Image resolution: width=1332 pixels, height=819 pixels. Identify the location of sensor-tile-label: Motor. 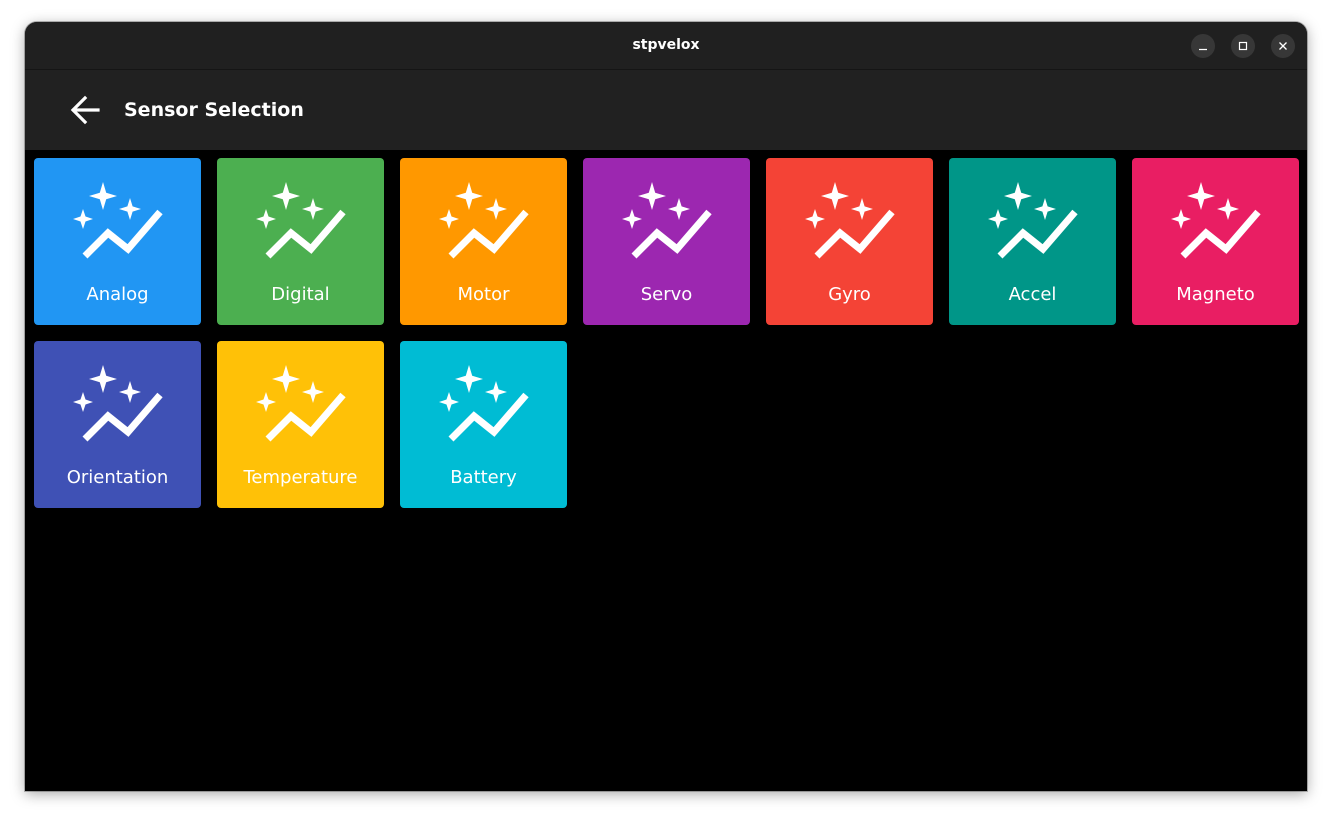
(483, 294).